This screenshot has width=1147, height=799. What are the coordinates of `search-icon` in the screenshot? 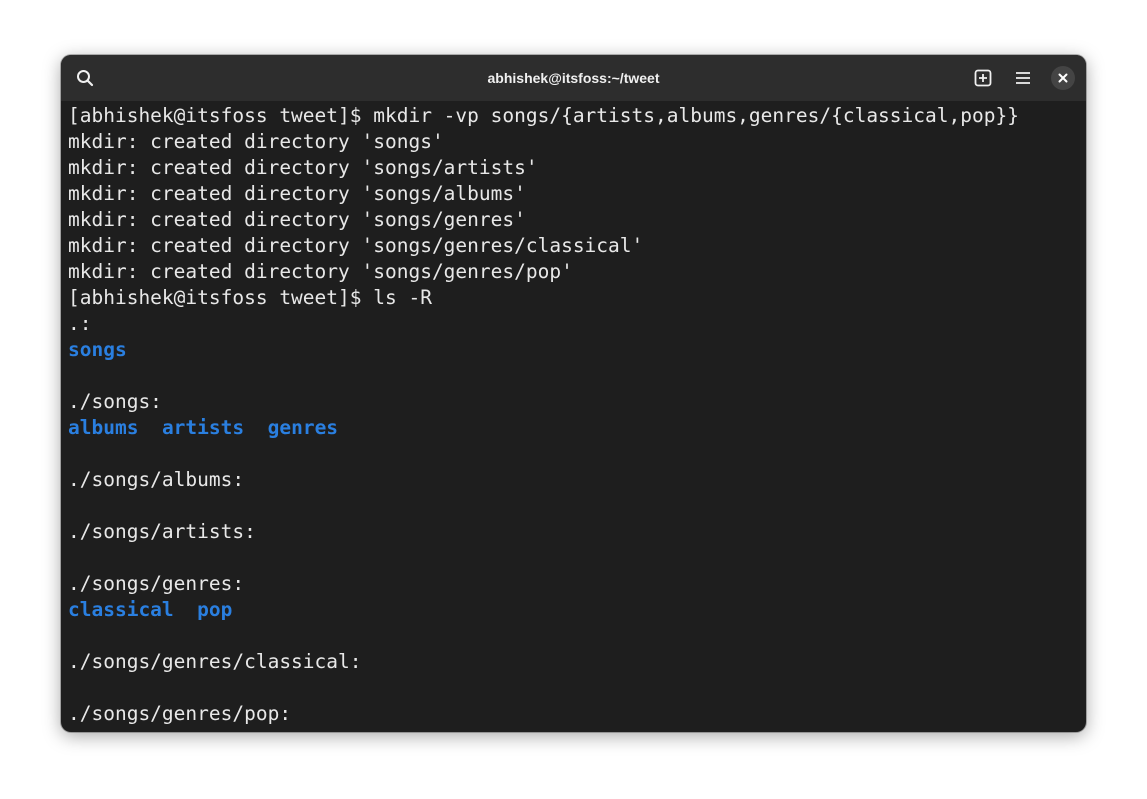 It's located at (85, 78).